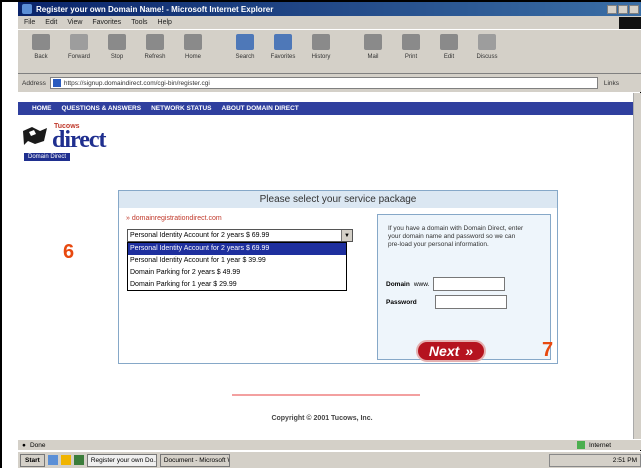 Image resolution: width=641 pixels, height=468 pixels. What do you see at coordinates (469, 284) in the screenshot?
I see `domain-input` at bounding box center [469, 284].